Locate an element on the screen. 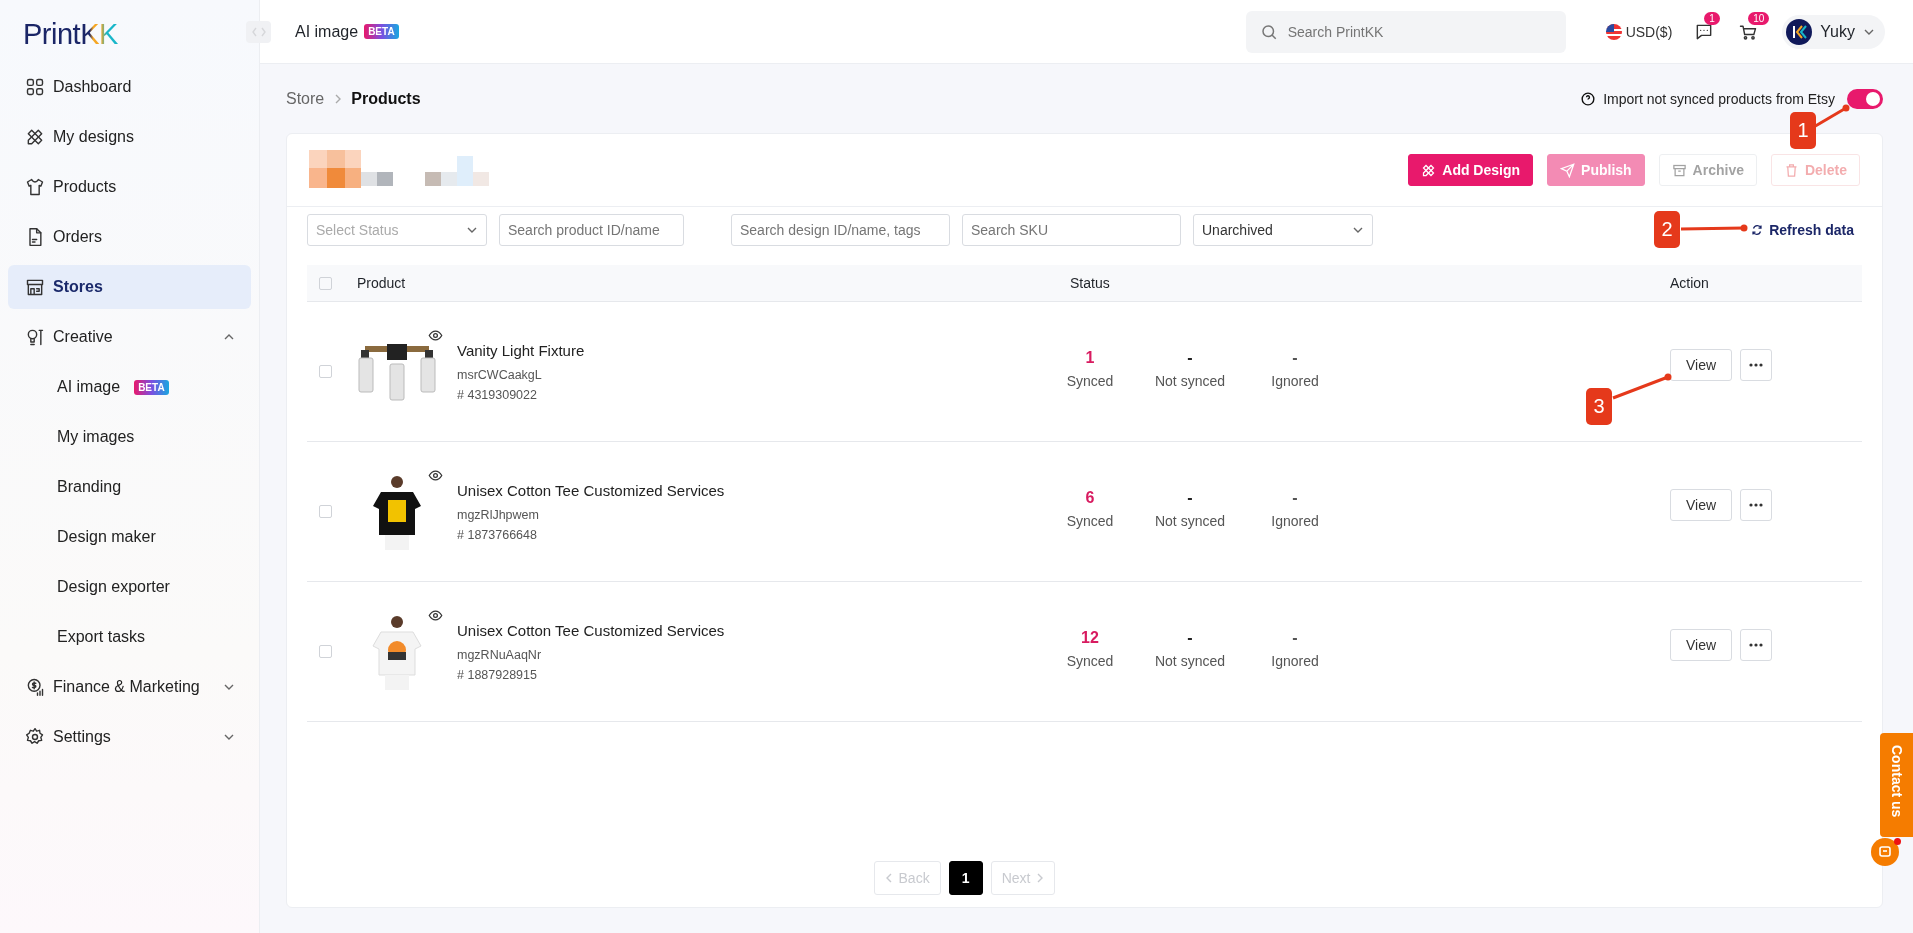 The height and width of the screenshot is (933, 1913). search-icon is located at coordinates (1268, 31).